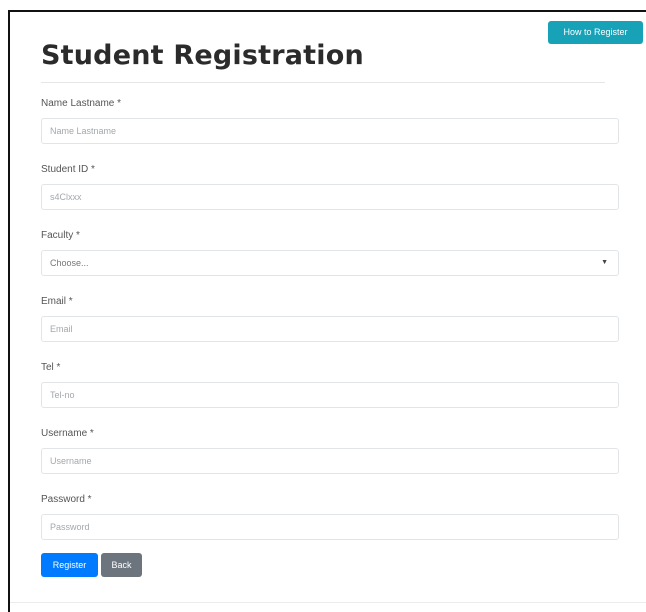 The image size is (646, 612). Describe the element at coordinates (67, 433) in the screenshot. I see `username-label: Username *` at that location.